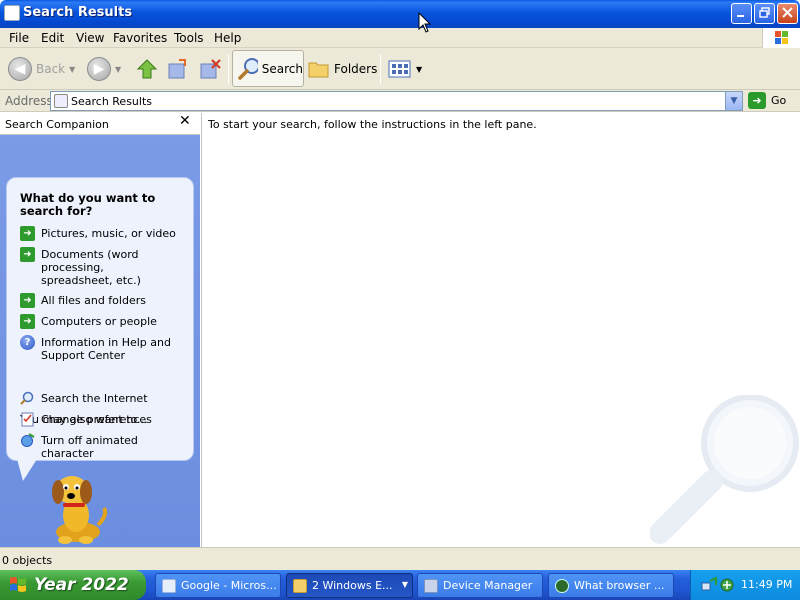 The image size is (800, 600). Describe the element at coordinates (766, 584) in the screenshot. I see `clock: 11:49 PM` at that location.